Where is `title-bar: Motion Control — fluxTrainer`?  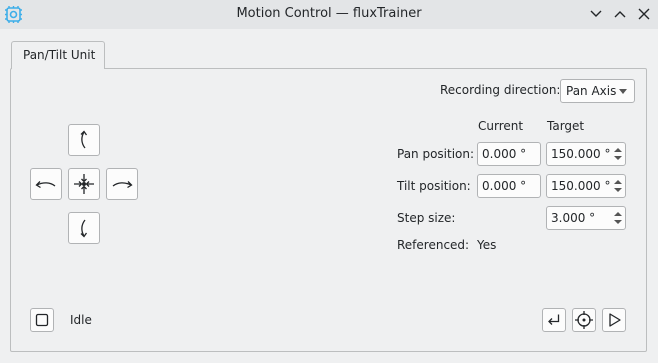
title-bar: Motion Control — fluxTrainer is located at coordinates (329, 14).